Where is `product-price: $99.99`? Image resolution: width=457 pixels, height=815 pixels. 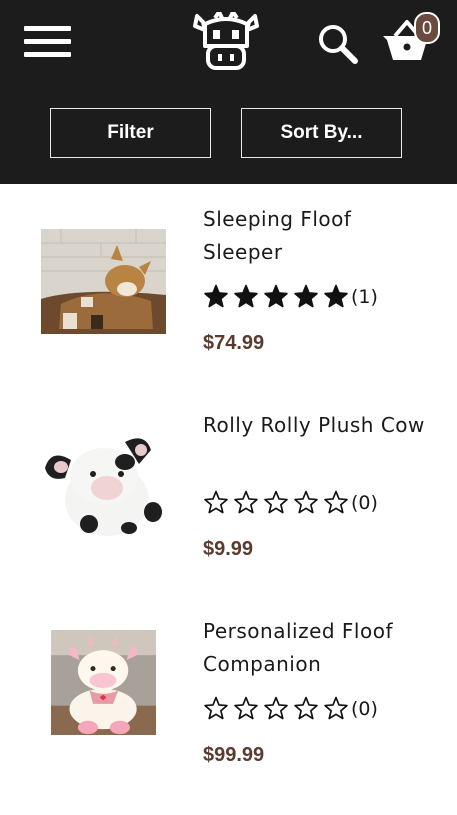 product-price: $99.99 is located at coordinates (234, 755).